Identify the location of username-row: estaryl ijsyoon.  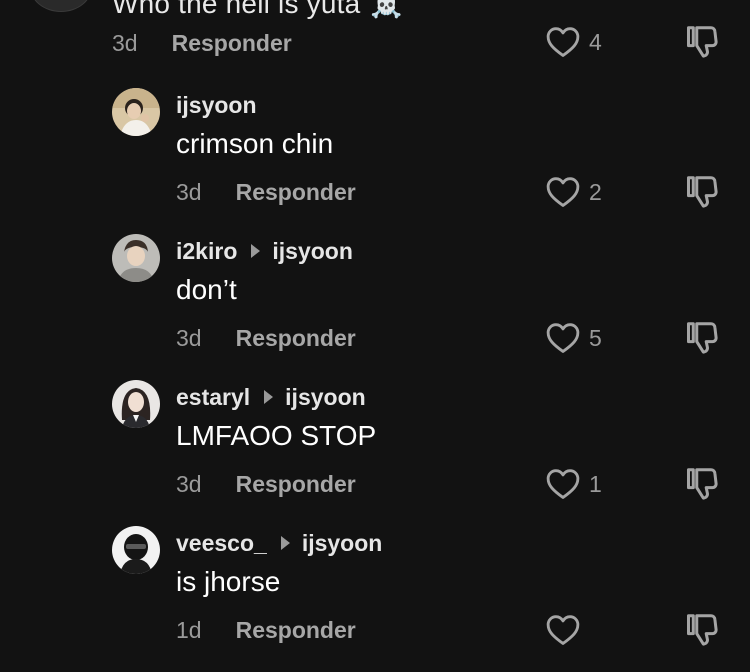
(271, 397).